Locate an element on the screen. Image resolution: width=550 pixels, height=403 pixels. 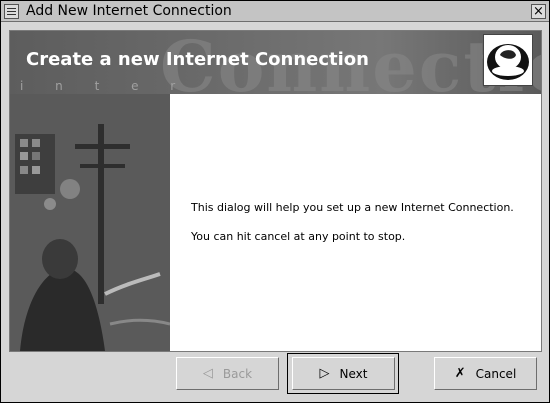
next-button: ▷ Next is located at coordinates (343, 373).